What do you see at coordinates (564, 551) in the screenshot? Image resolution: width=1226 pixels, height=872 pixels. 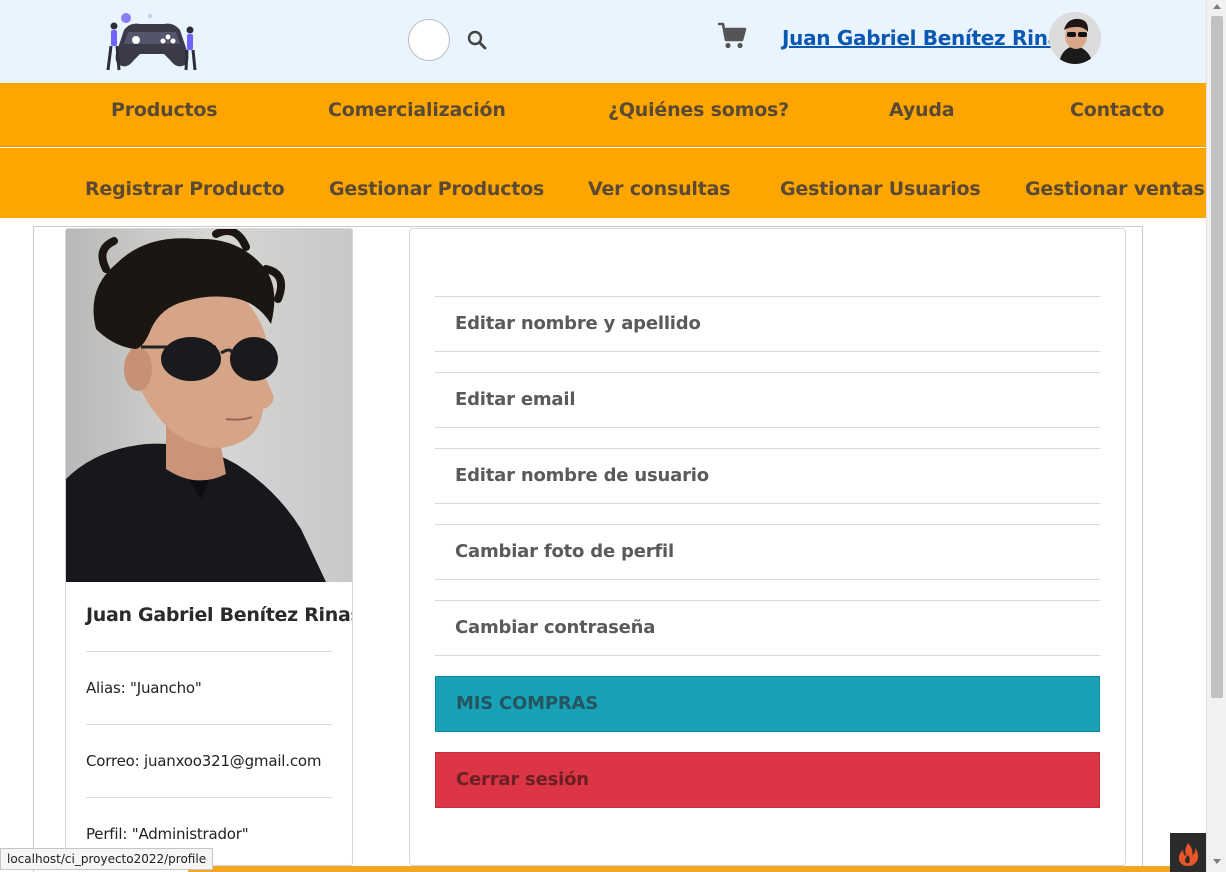 I see `change-photo-label: Cambiar foto de perfil` at bounding box center [564, 551].